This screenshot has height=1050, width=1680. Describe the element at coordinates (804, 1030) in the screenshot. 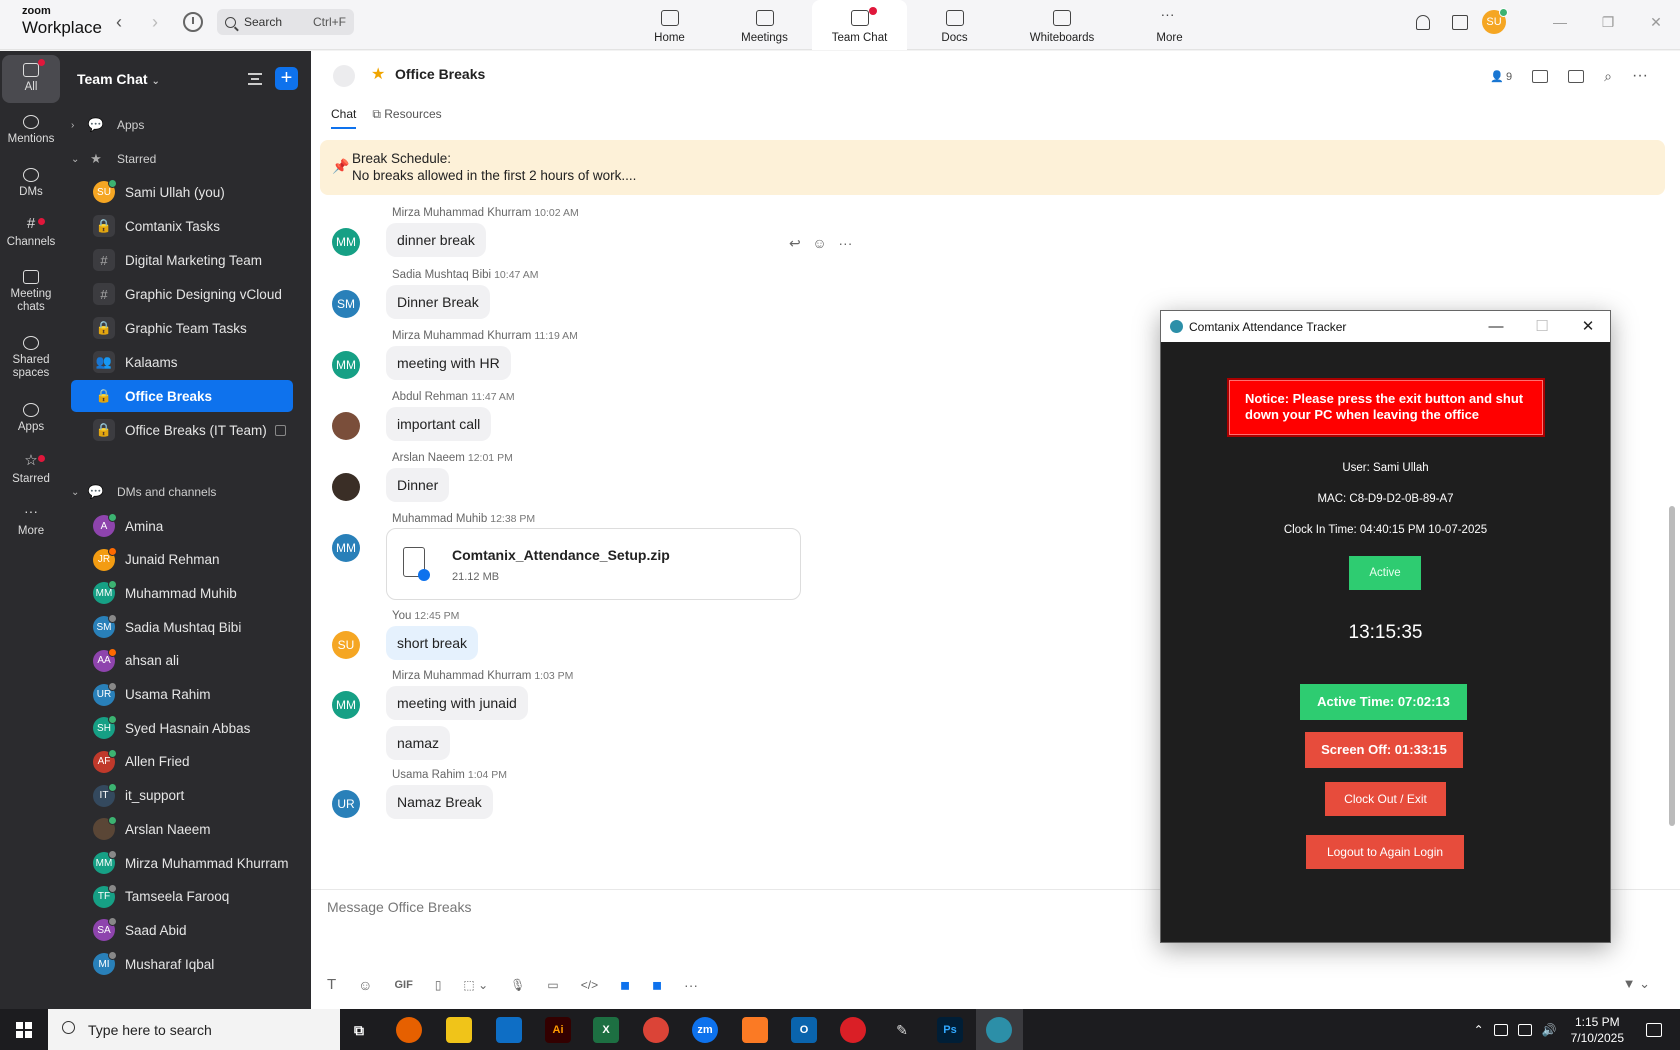

I see `outlook-icon: O` at that location.